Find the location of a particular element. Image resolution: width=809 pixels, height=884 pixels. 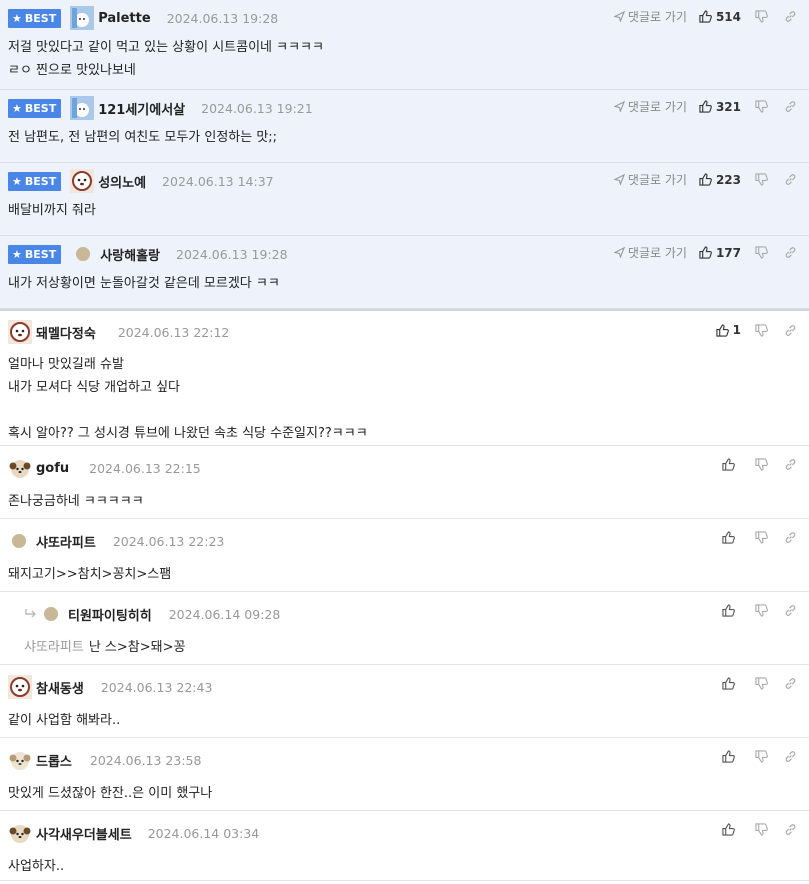

like-button: 223 is located at coordinates (720, 180).